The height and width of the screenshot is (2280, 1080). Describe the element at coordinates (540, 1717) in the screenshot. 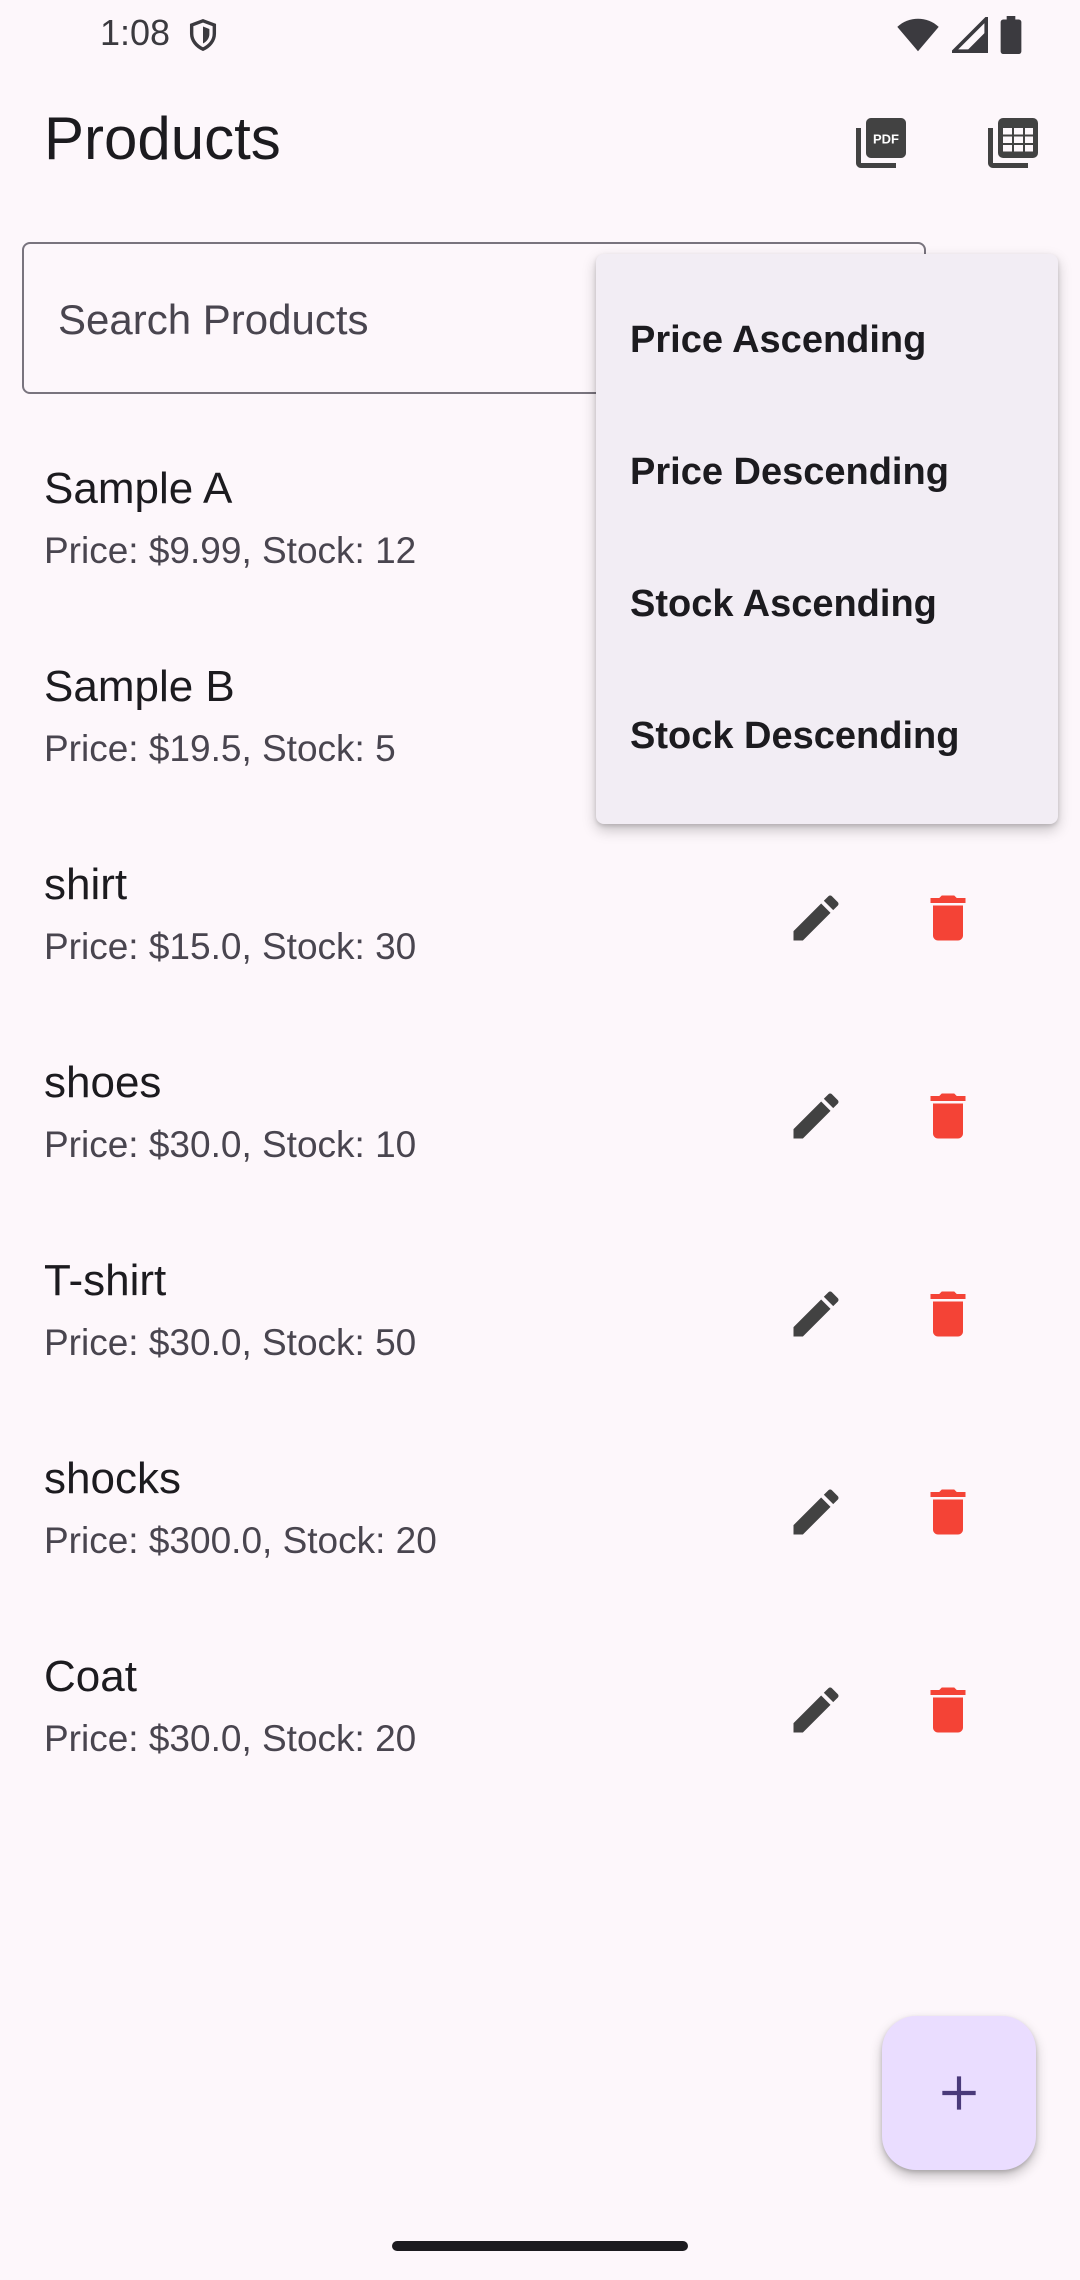

I see `product-row: Coat Price: $30.0, Stock: 20` at that location.